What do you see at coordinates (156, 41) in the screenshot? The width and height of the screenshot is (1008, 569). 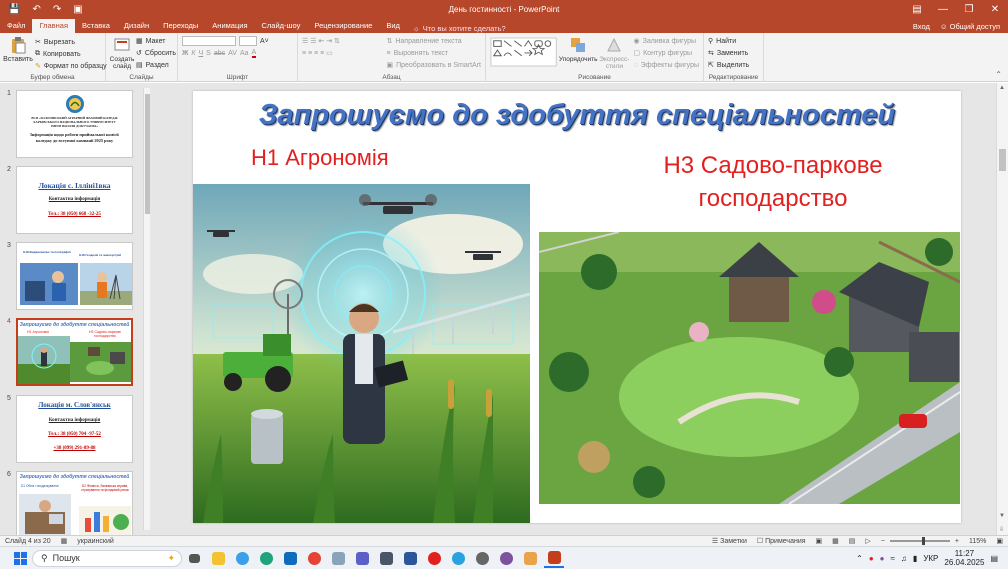 I see `layout-button: ▦ Макет` at bounding box center [156, 41].